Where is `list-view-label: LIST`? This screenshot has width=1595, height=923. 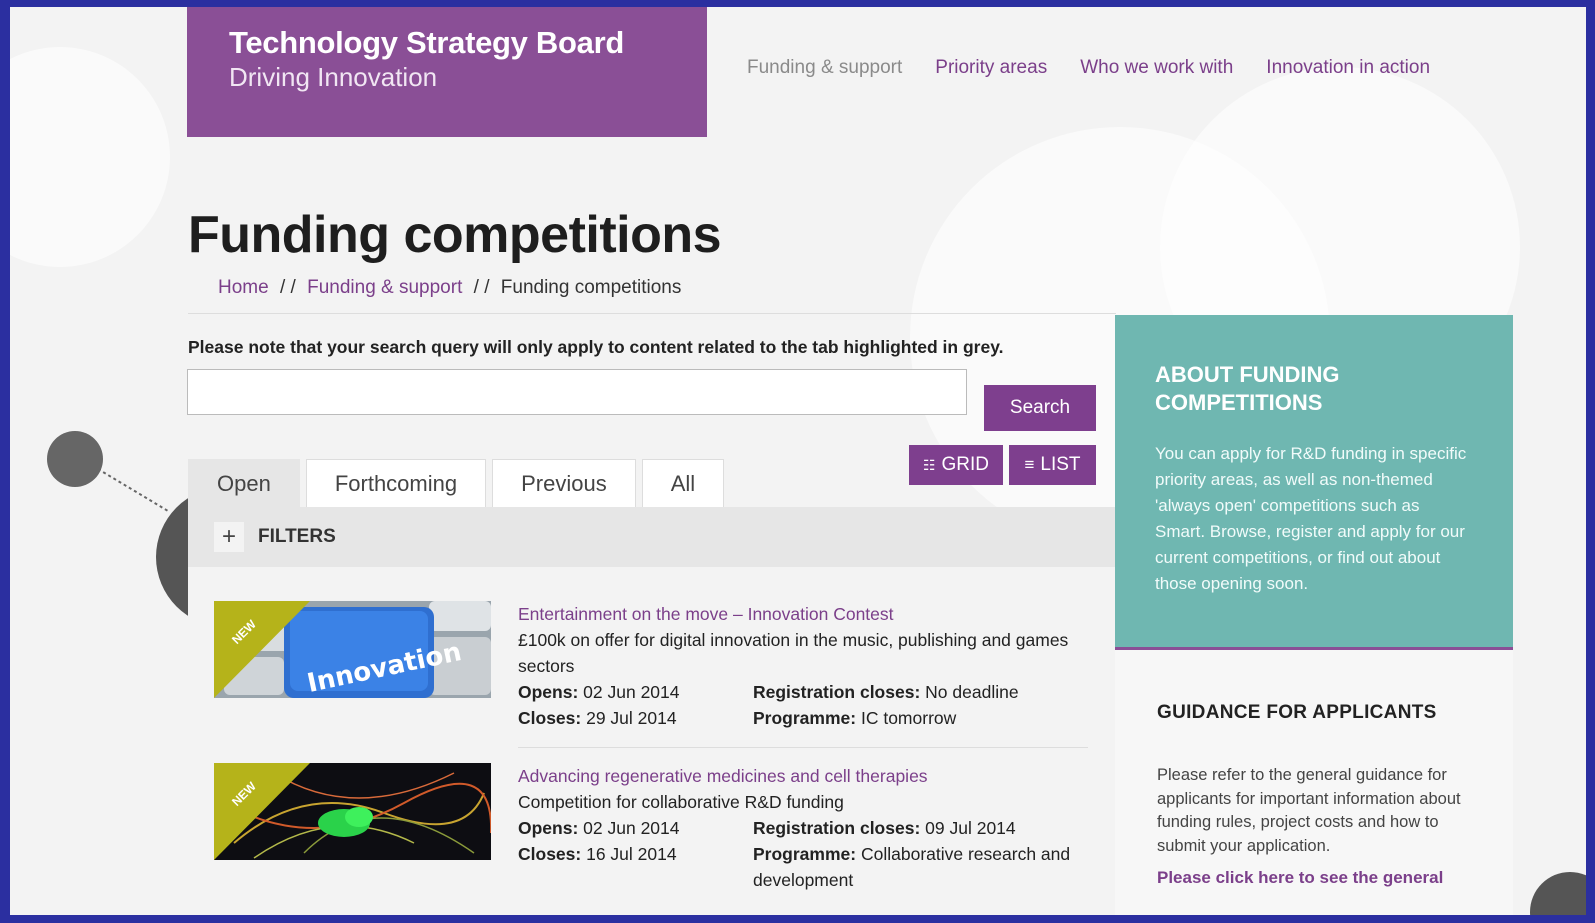
list-view-label: LIST is located at coordinates (1060, 464).